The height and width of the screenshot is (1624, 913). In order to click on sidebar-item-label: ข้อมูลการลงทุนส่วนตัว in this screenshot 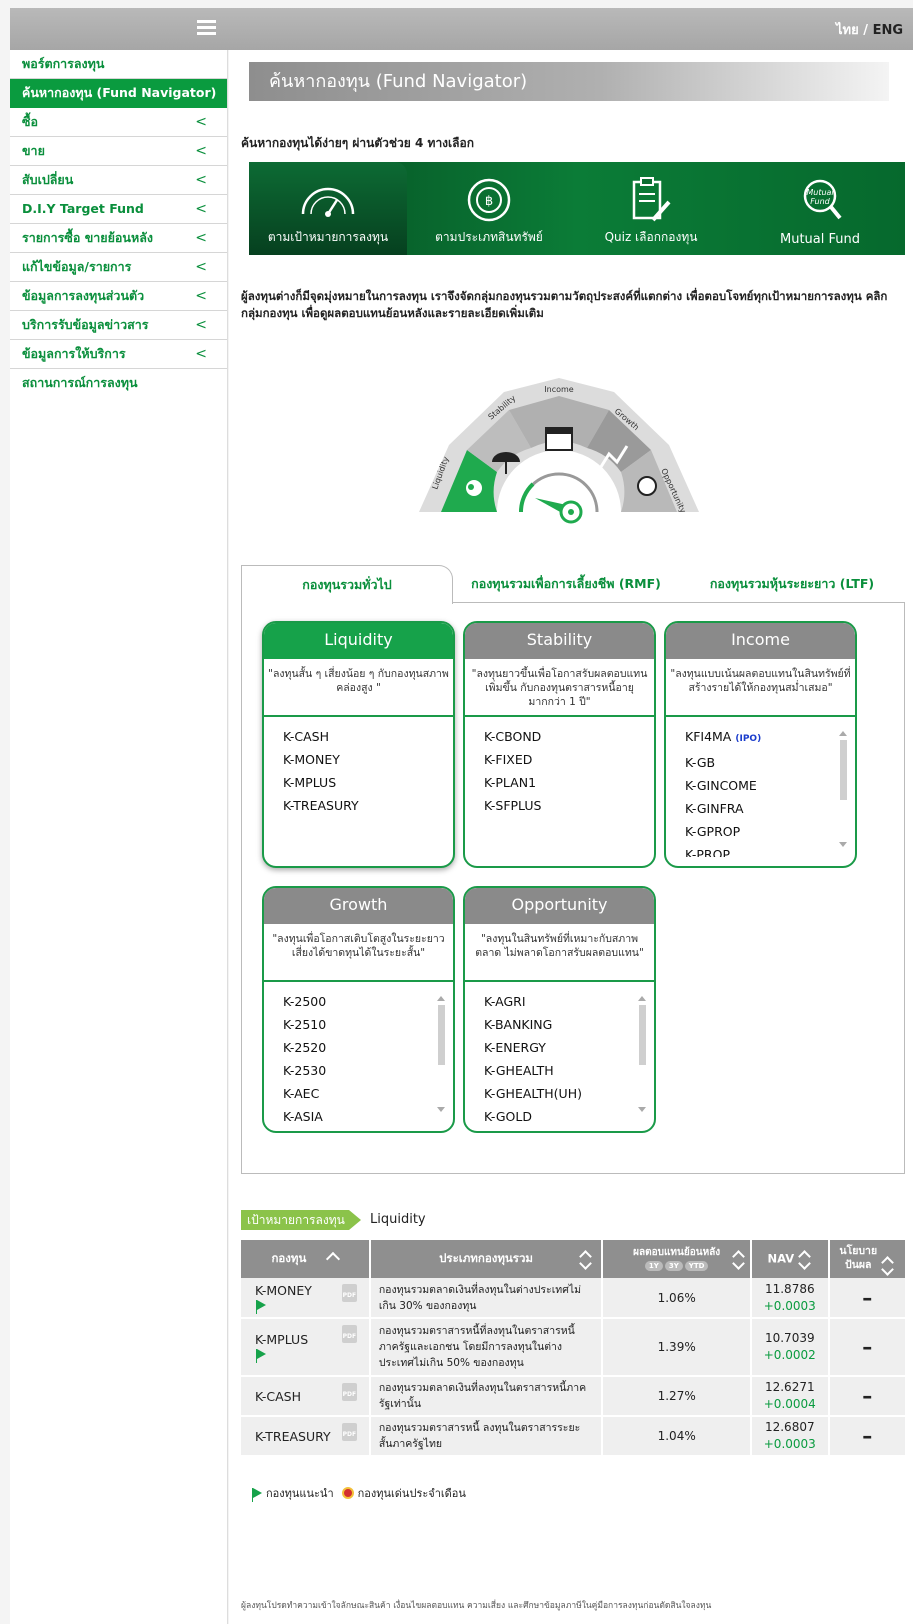, I will do `click(83, 295)`.